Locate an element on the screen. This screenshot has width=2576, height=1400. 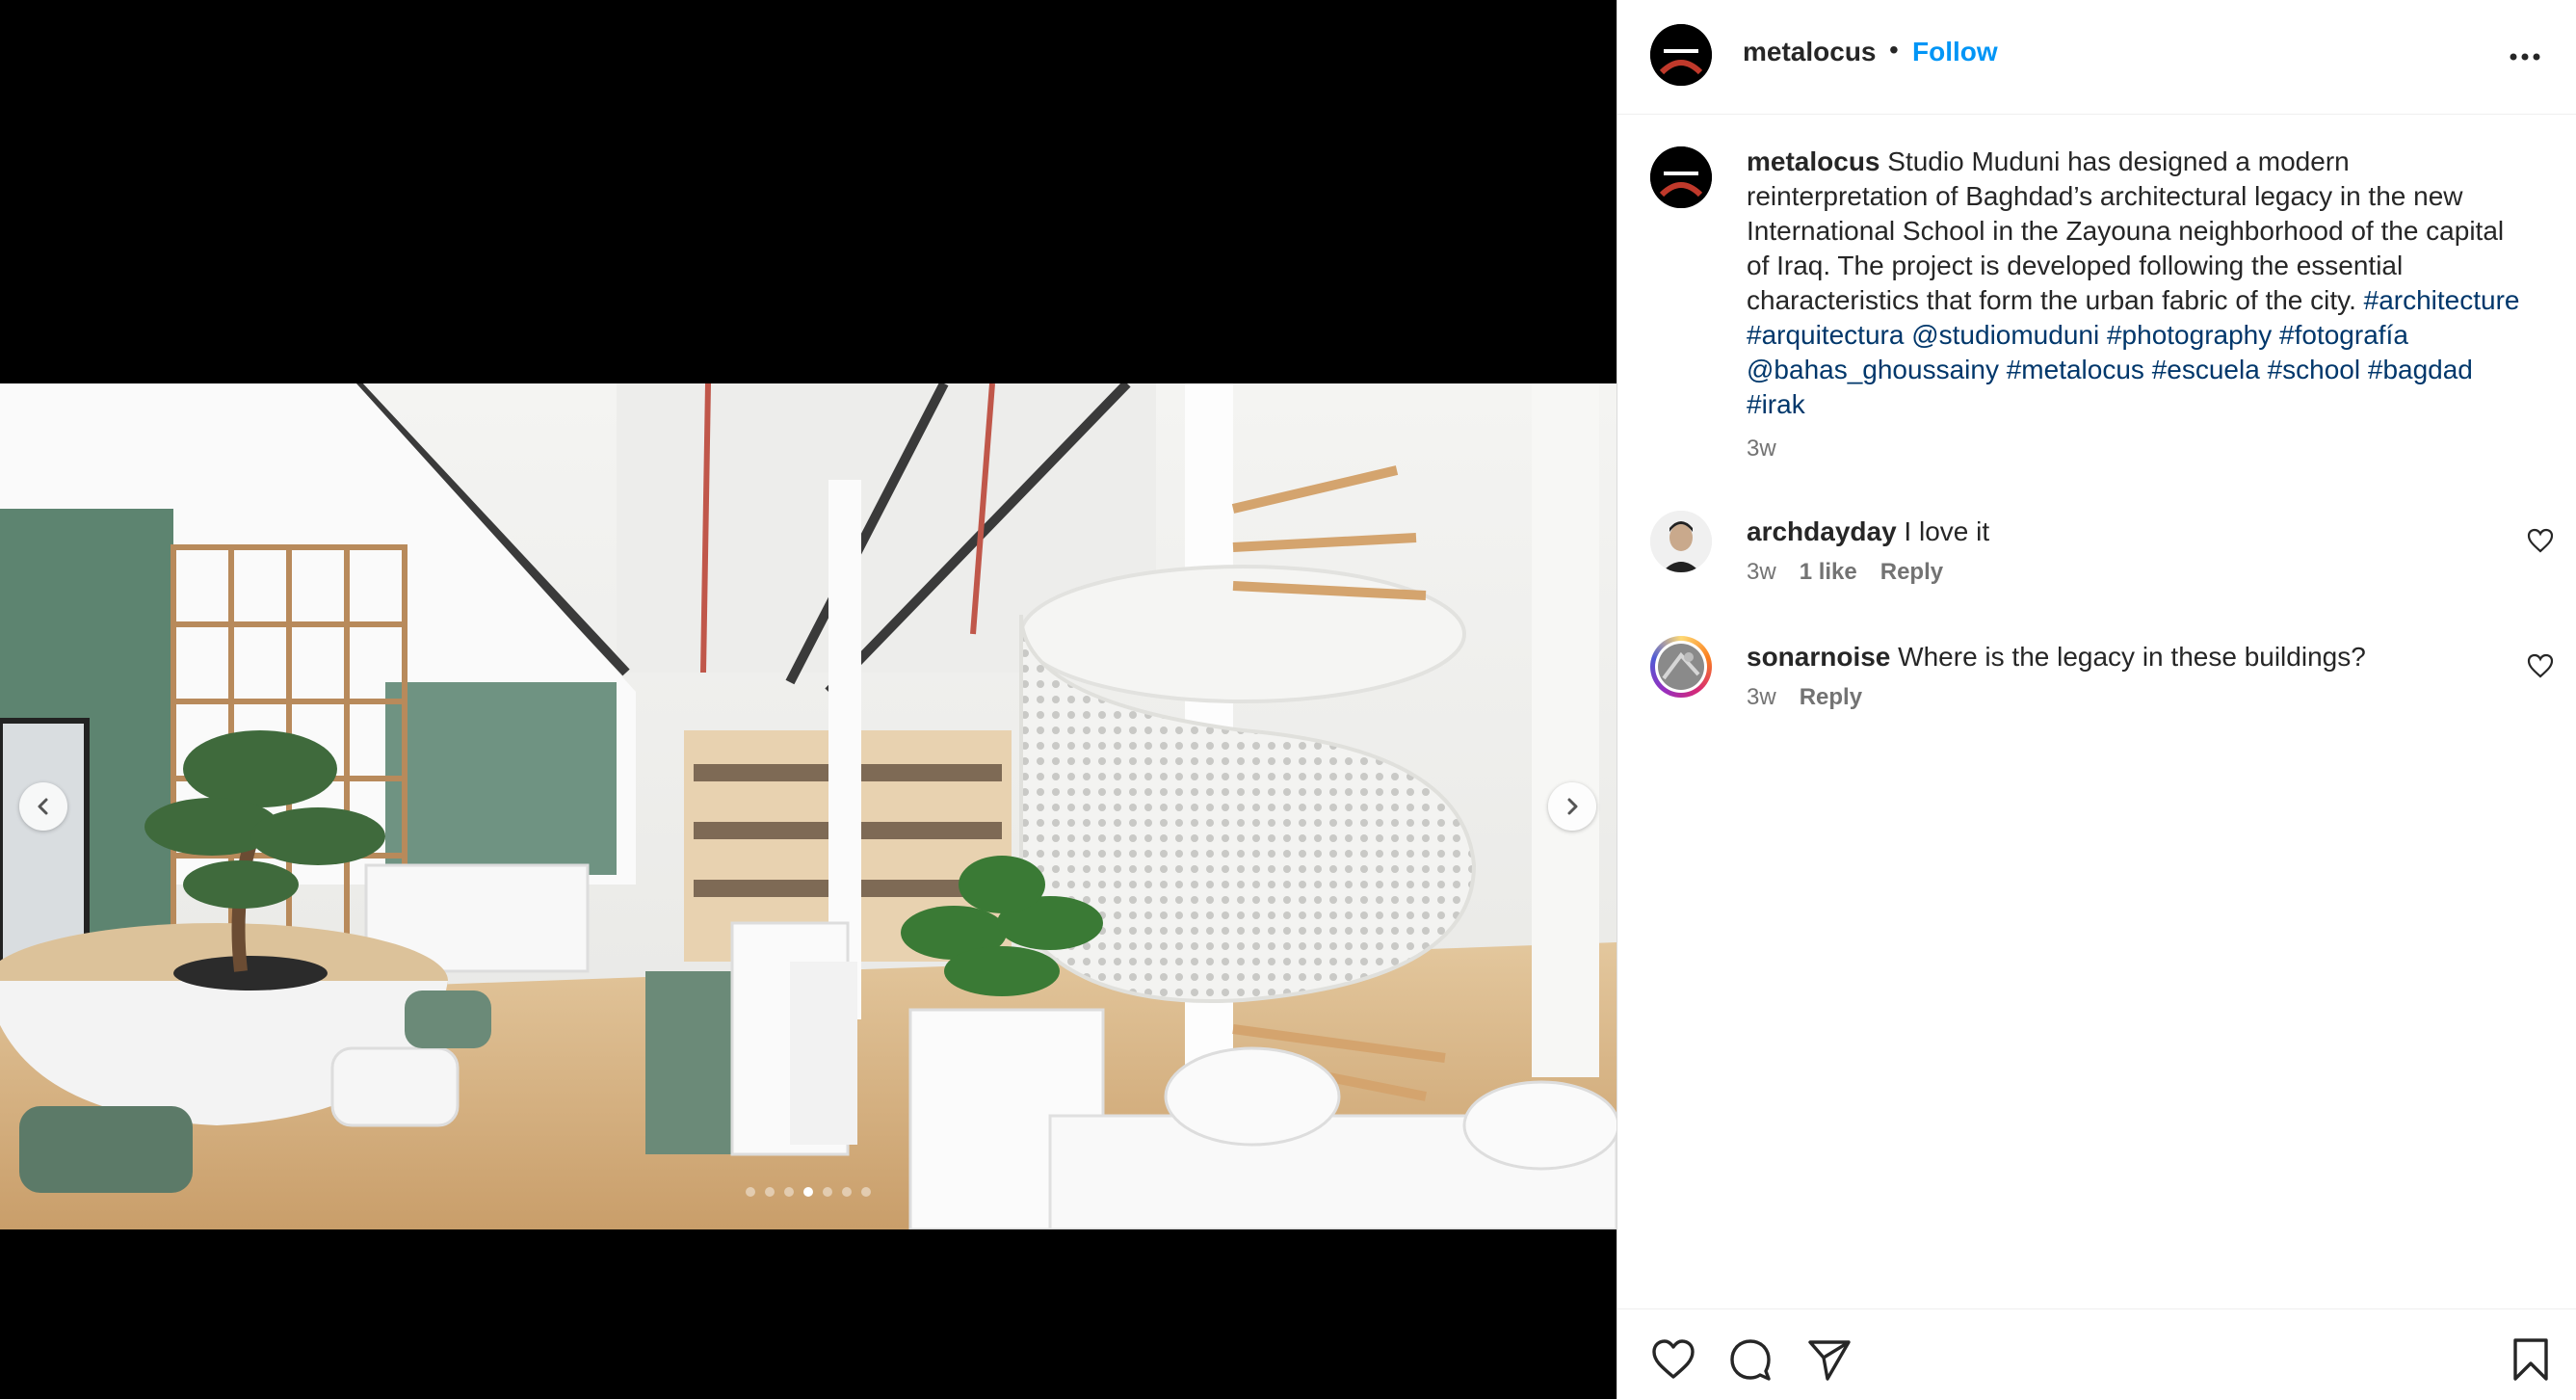
chevron-left-icon is located at coordinates (43, 806).